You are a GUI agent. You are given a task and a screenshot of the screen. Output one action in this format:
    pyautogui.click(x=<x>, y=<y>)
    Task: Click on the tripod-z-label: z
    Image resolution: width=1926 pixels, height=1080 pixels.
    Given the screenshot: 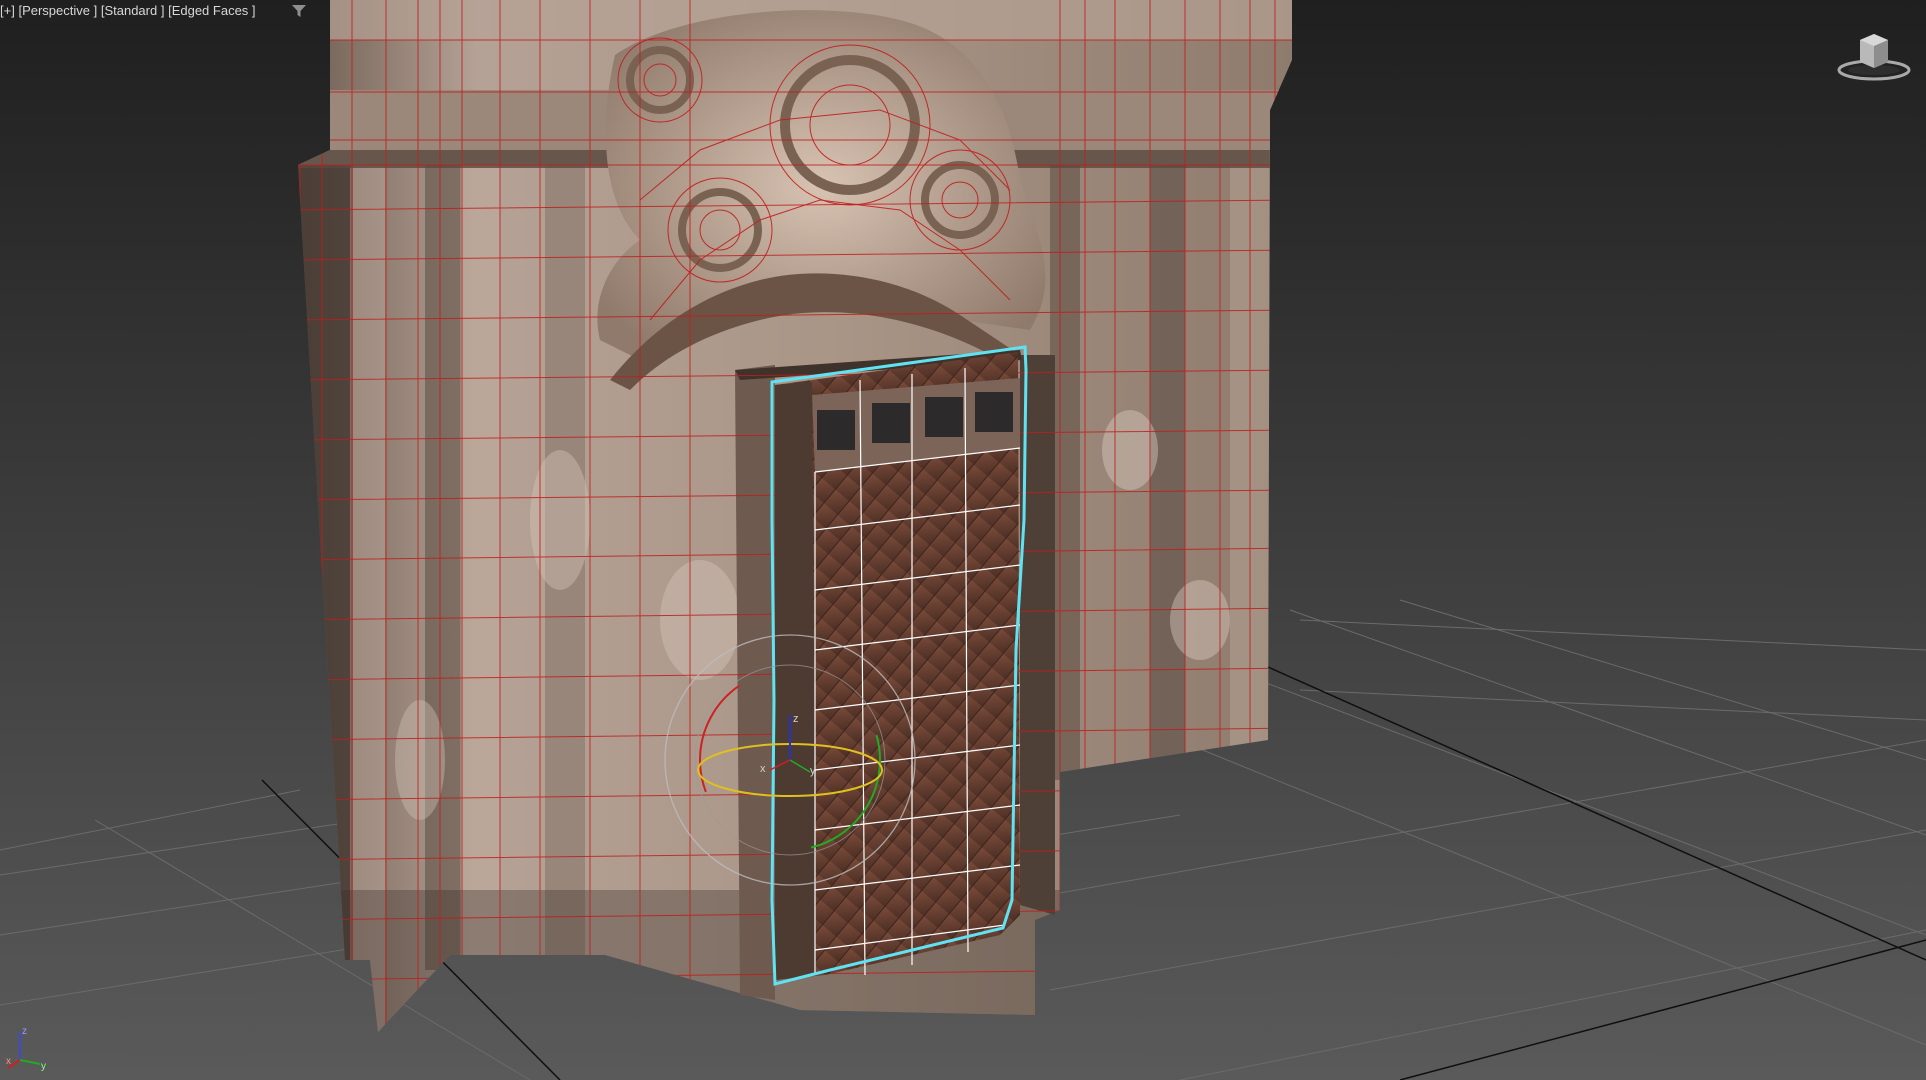 What is the action you would take?
    pyautogui.click(x=24, y=1031)
    